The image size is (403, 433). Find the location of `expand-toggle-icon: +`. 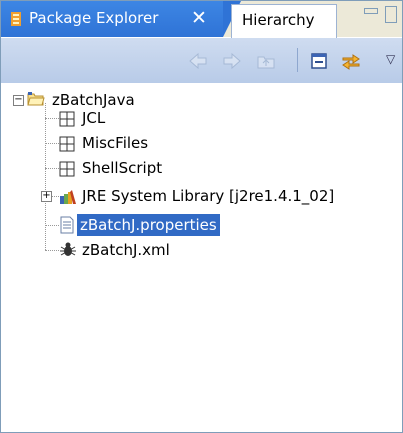

expand-toggle-icon: + is located at coordinates (46, 196).